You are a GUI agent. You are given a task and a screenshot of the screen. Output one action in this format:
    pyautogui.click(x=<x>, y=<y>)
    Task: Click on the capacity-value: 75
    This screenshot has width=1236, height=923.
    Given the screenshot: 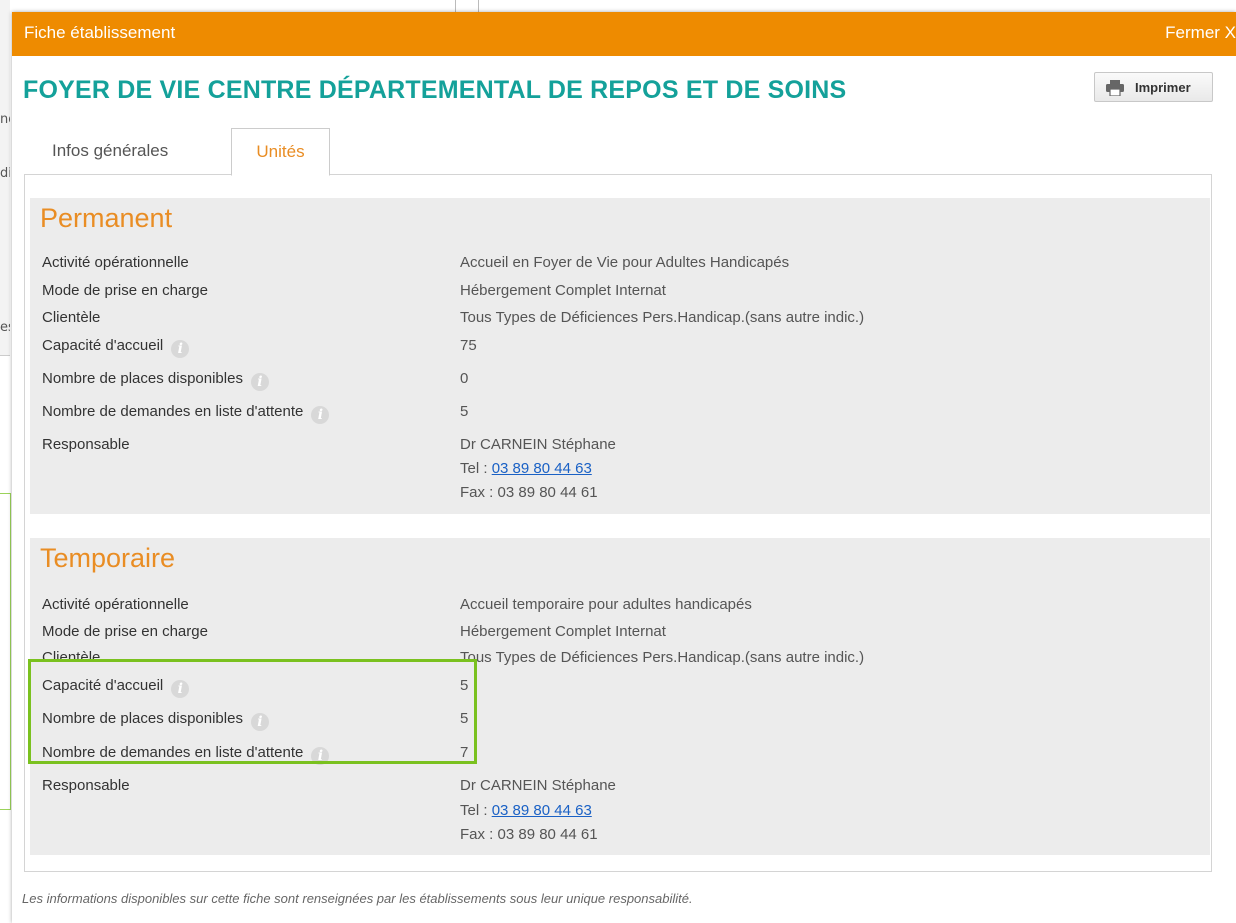 What is the action you would take?
    pyautogui.click(x=468, y=345)
    